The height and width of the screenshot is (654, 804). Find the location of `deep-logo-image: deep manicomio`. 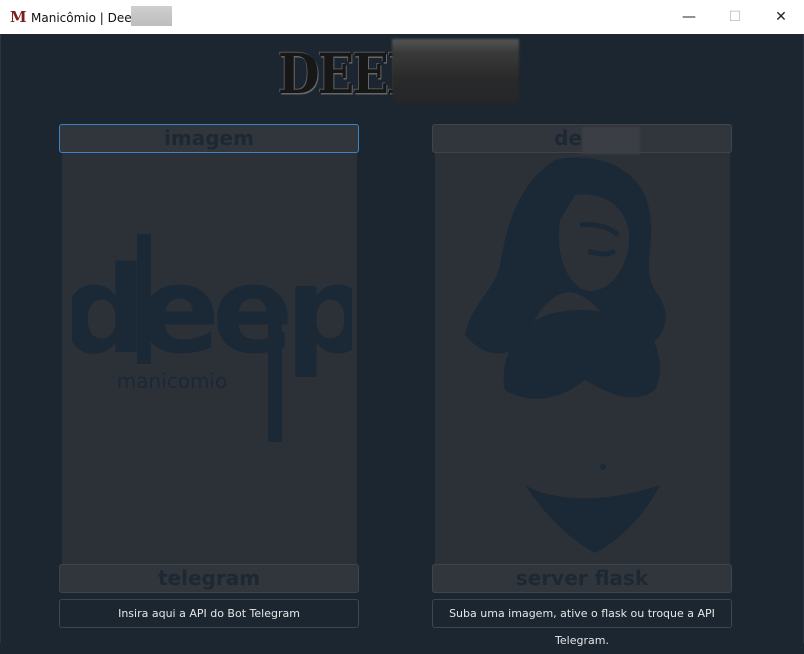

deep-logo-image: deep manicomio is located at coordinates (212, 338).